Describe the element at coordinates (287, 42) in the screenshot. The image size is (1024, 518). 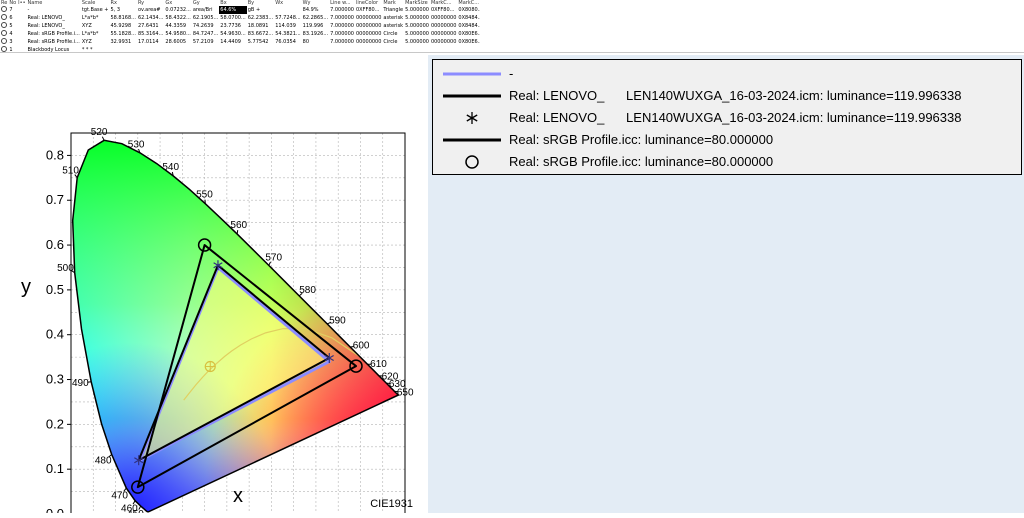
I see `table-cell: 76.0354` at that location.